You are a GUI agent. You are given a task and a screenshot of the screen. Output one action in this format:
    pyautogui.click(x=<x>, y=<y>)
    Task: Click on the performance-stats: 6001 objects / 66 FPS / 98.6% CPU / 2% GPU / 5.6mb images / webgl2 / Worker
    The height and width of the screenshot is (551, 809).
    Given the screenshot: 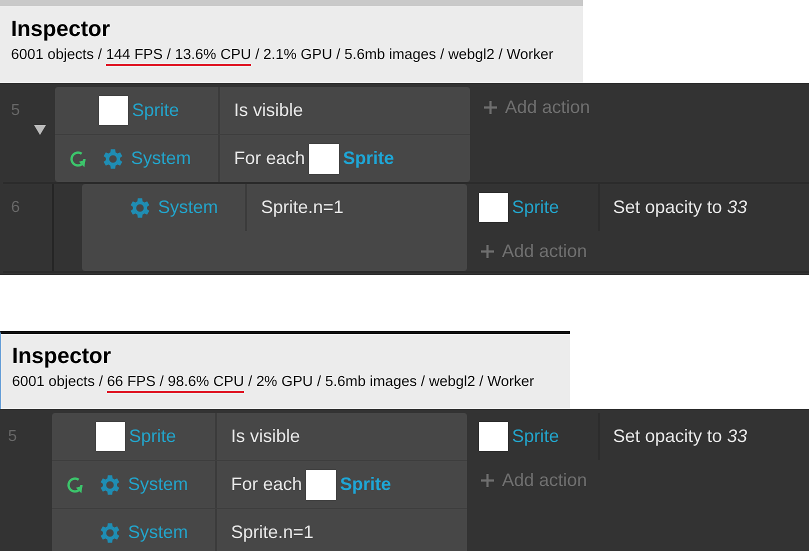 What is the action you would take?
    pyautogui.click(x=291, y=382)
    